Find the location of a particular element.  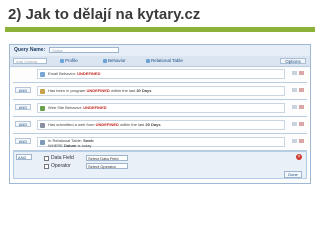

operator-checkbox is located at coordinates (46, 166).